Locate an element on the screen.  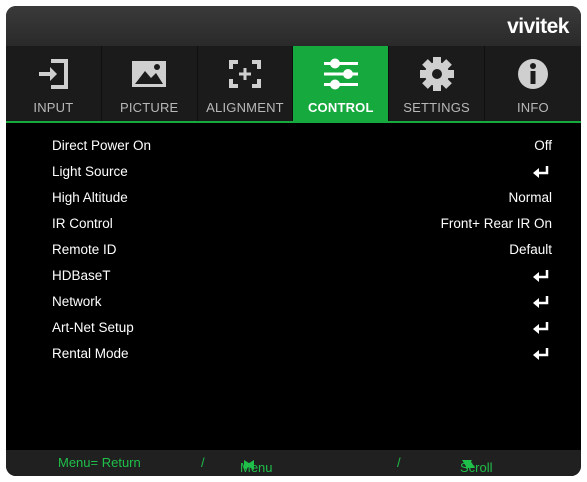
menu-item-label: Art-Net Setup is located at coordinates (93, 327).